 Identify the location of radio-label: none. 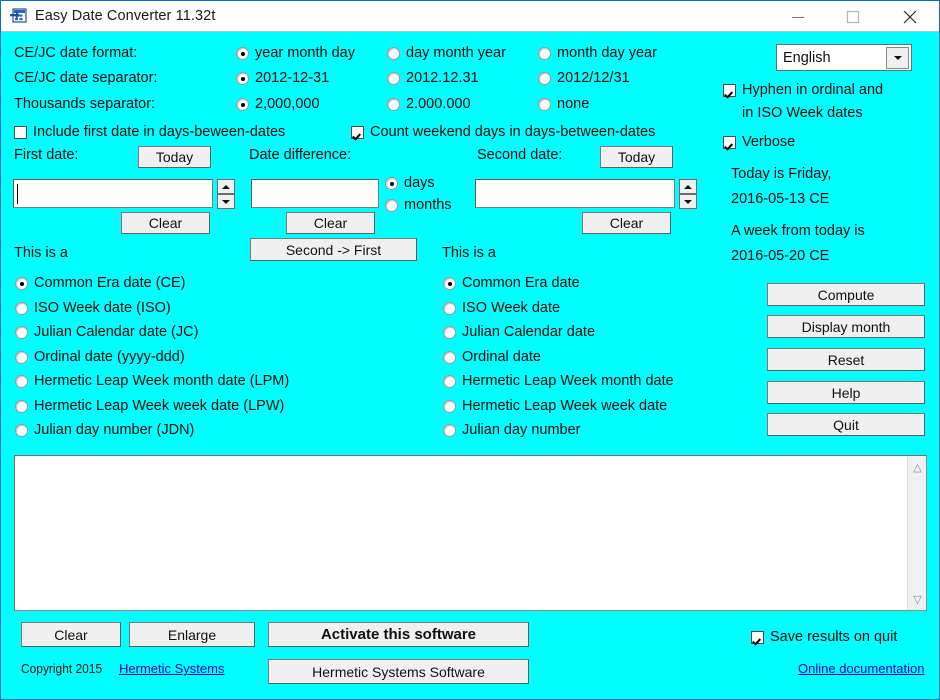
(573, 104).